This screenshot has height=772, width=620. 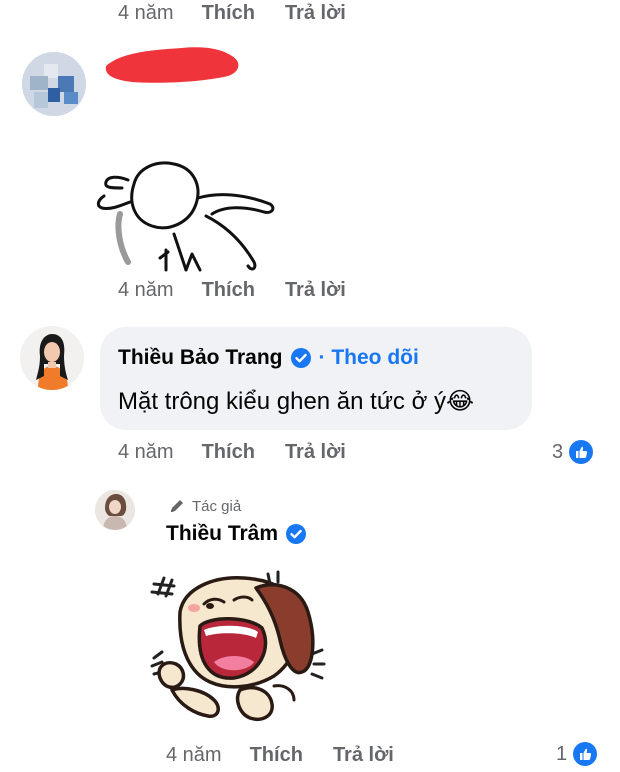 I want to click on reaction-count-value: 1, so click(x=562, y=753).